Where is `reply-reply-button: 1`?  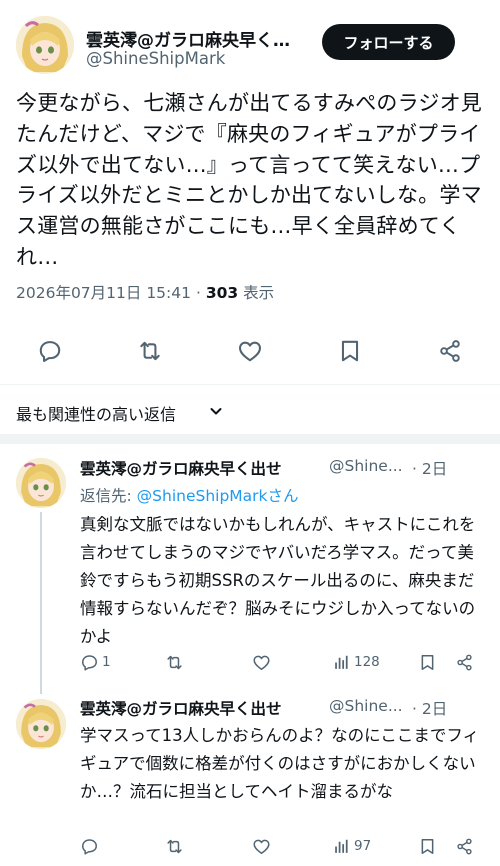
reply-reply-button: 1 is located at coordinates (95, 662).